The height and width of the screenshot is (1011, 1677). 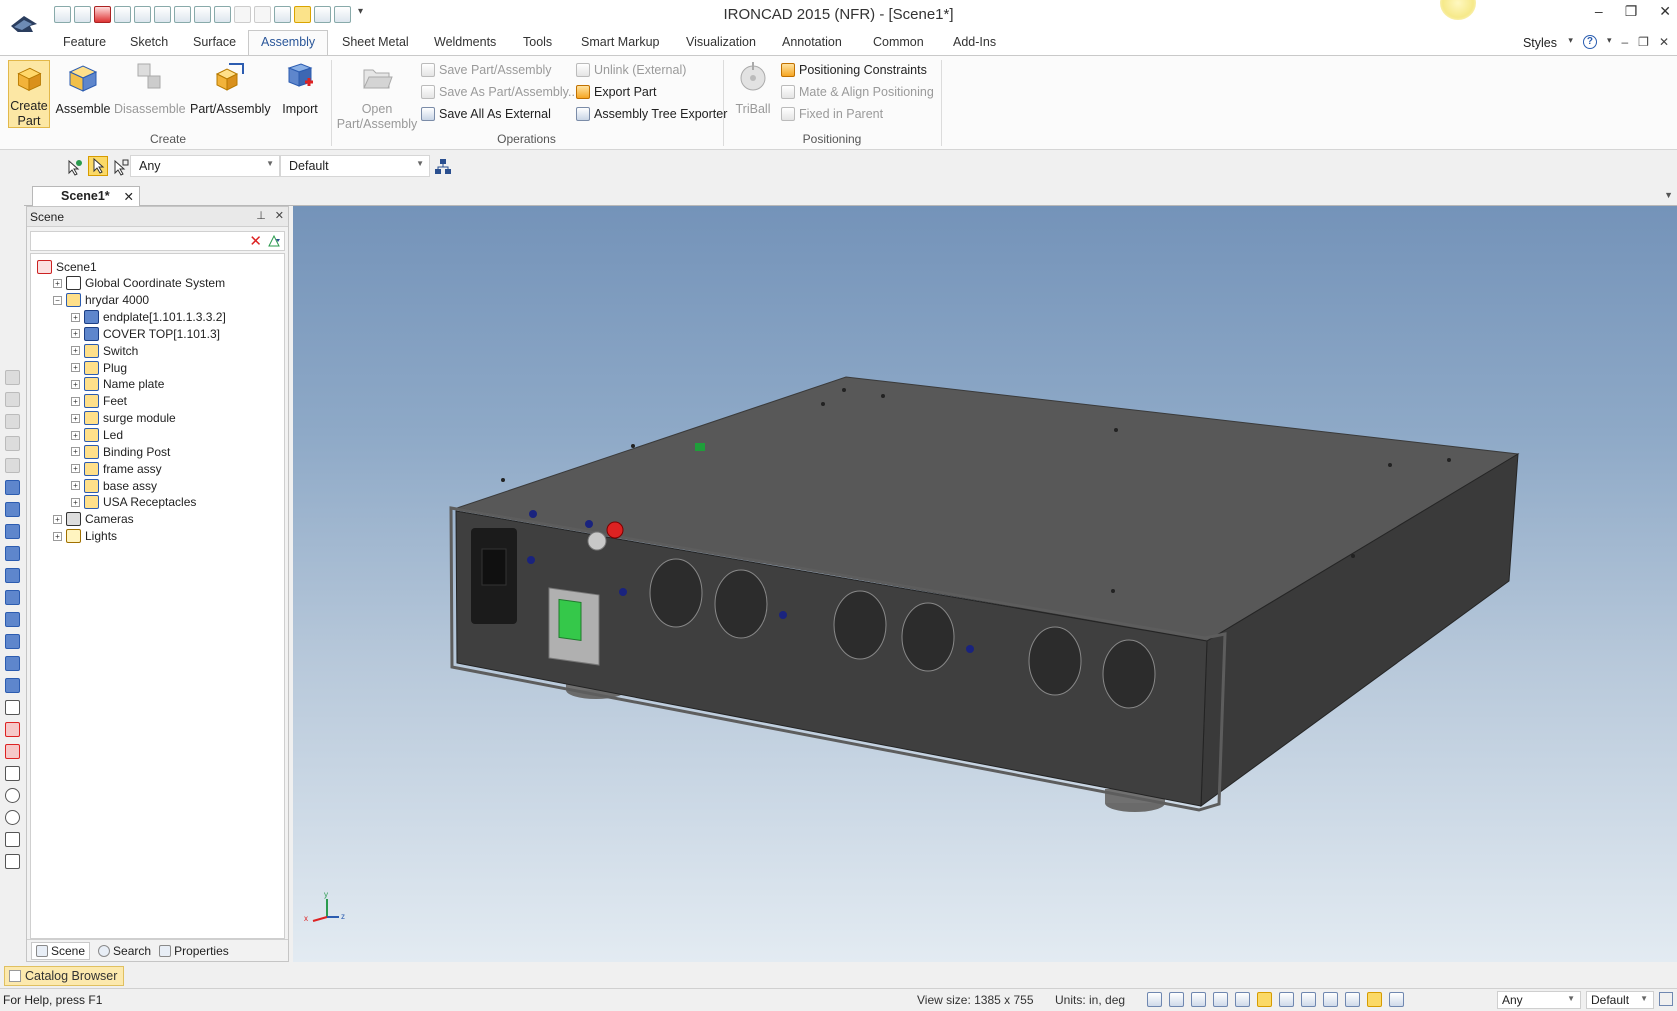 I want to click on render-mode-icon, so click(x=1220, y=999).